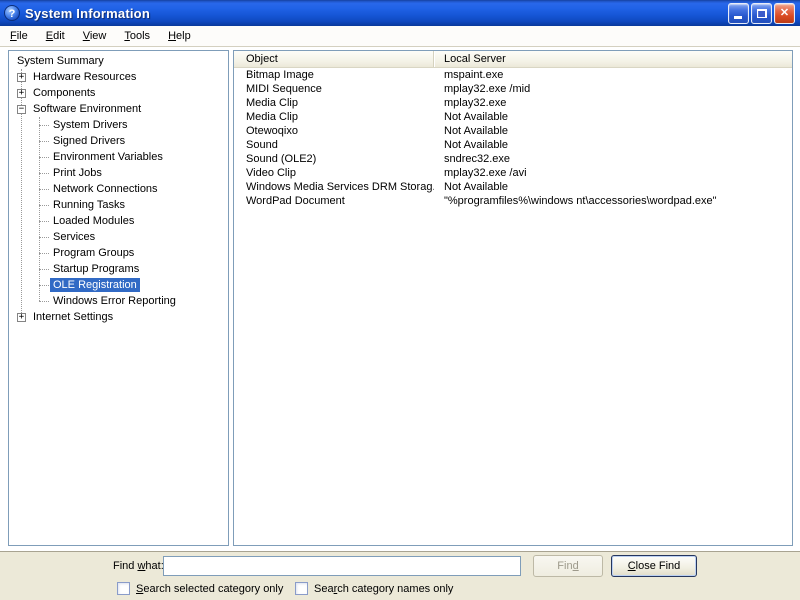 The width and height of the screenshot is (800, 600). Describe the element at coordinates (118, 221) in the screenshot. I see `tree-item-loaded-modules: Loaded Modules` at that location.